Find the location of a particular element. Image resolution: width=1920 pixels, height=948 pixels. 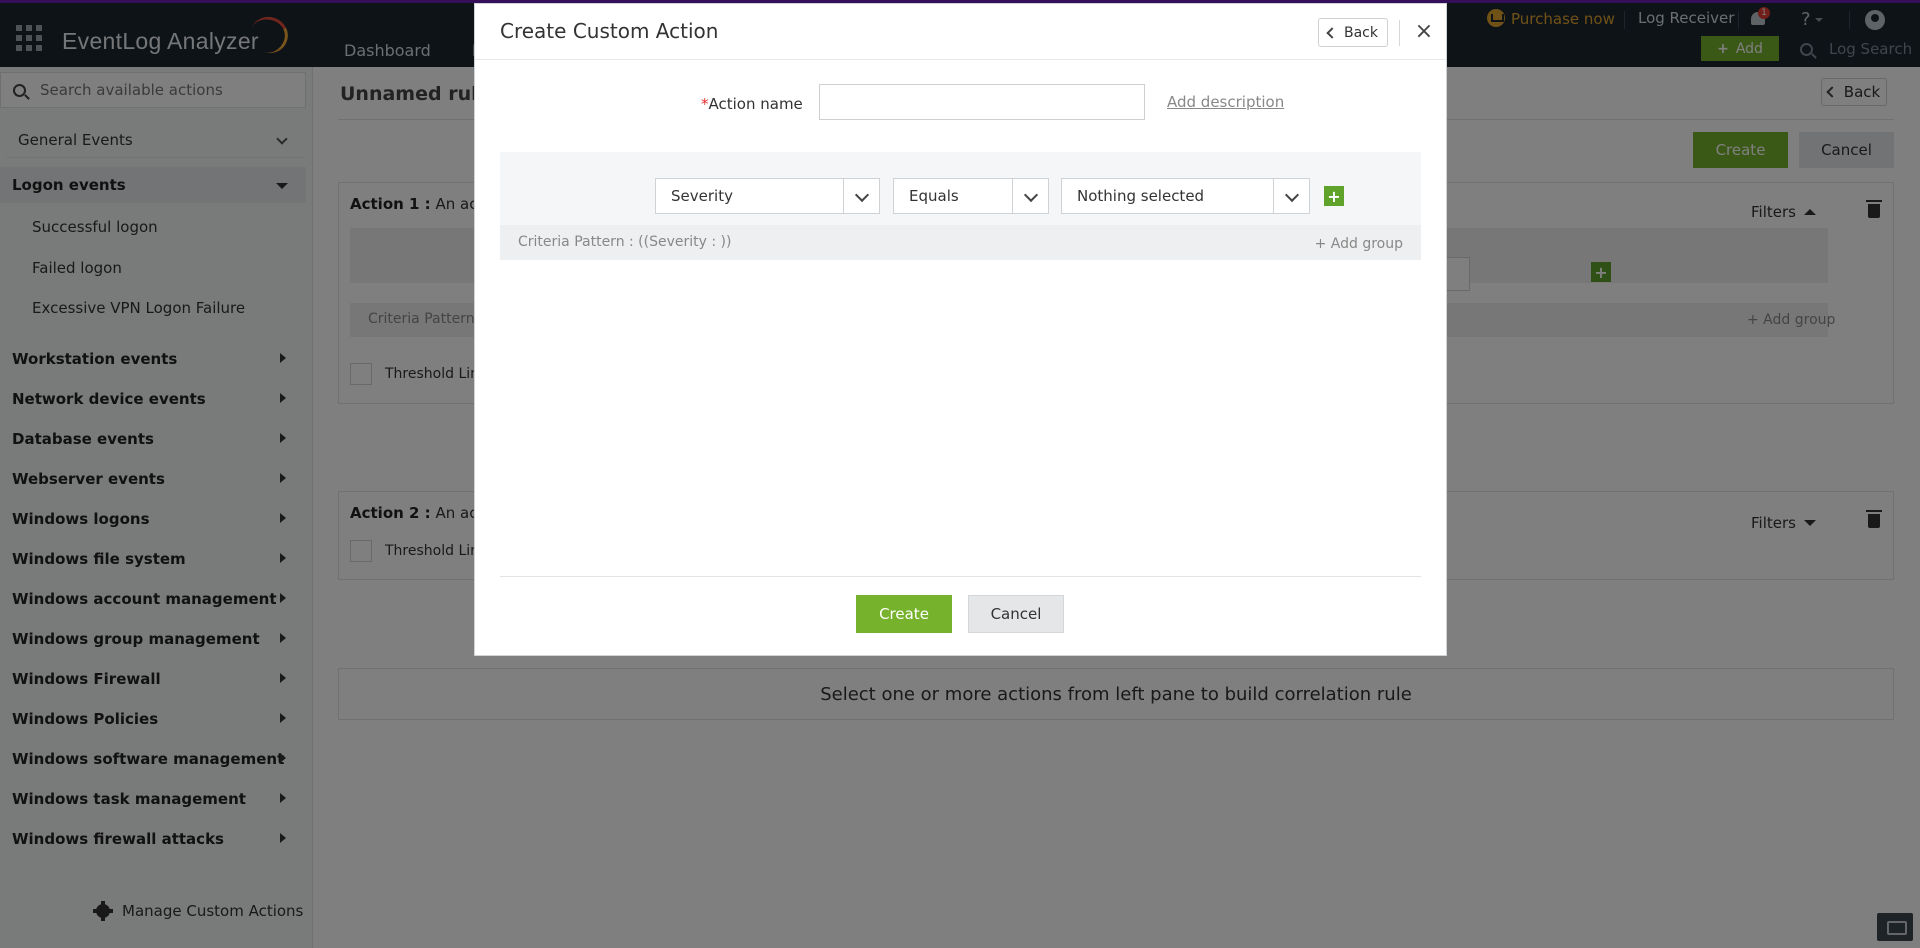

operator-select-value: Equals is located at coordinates (934, 196).